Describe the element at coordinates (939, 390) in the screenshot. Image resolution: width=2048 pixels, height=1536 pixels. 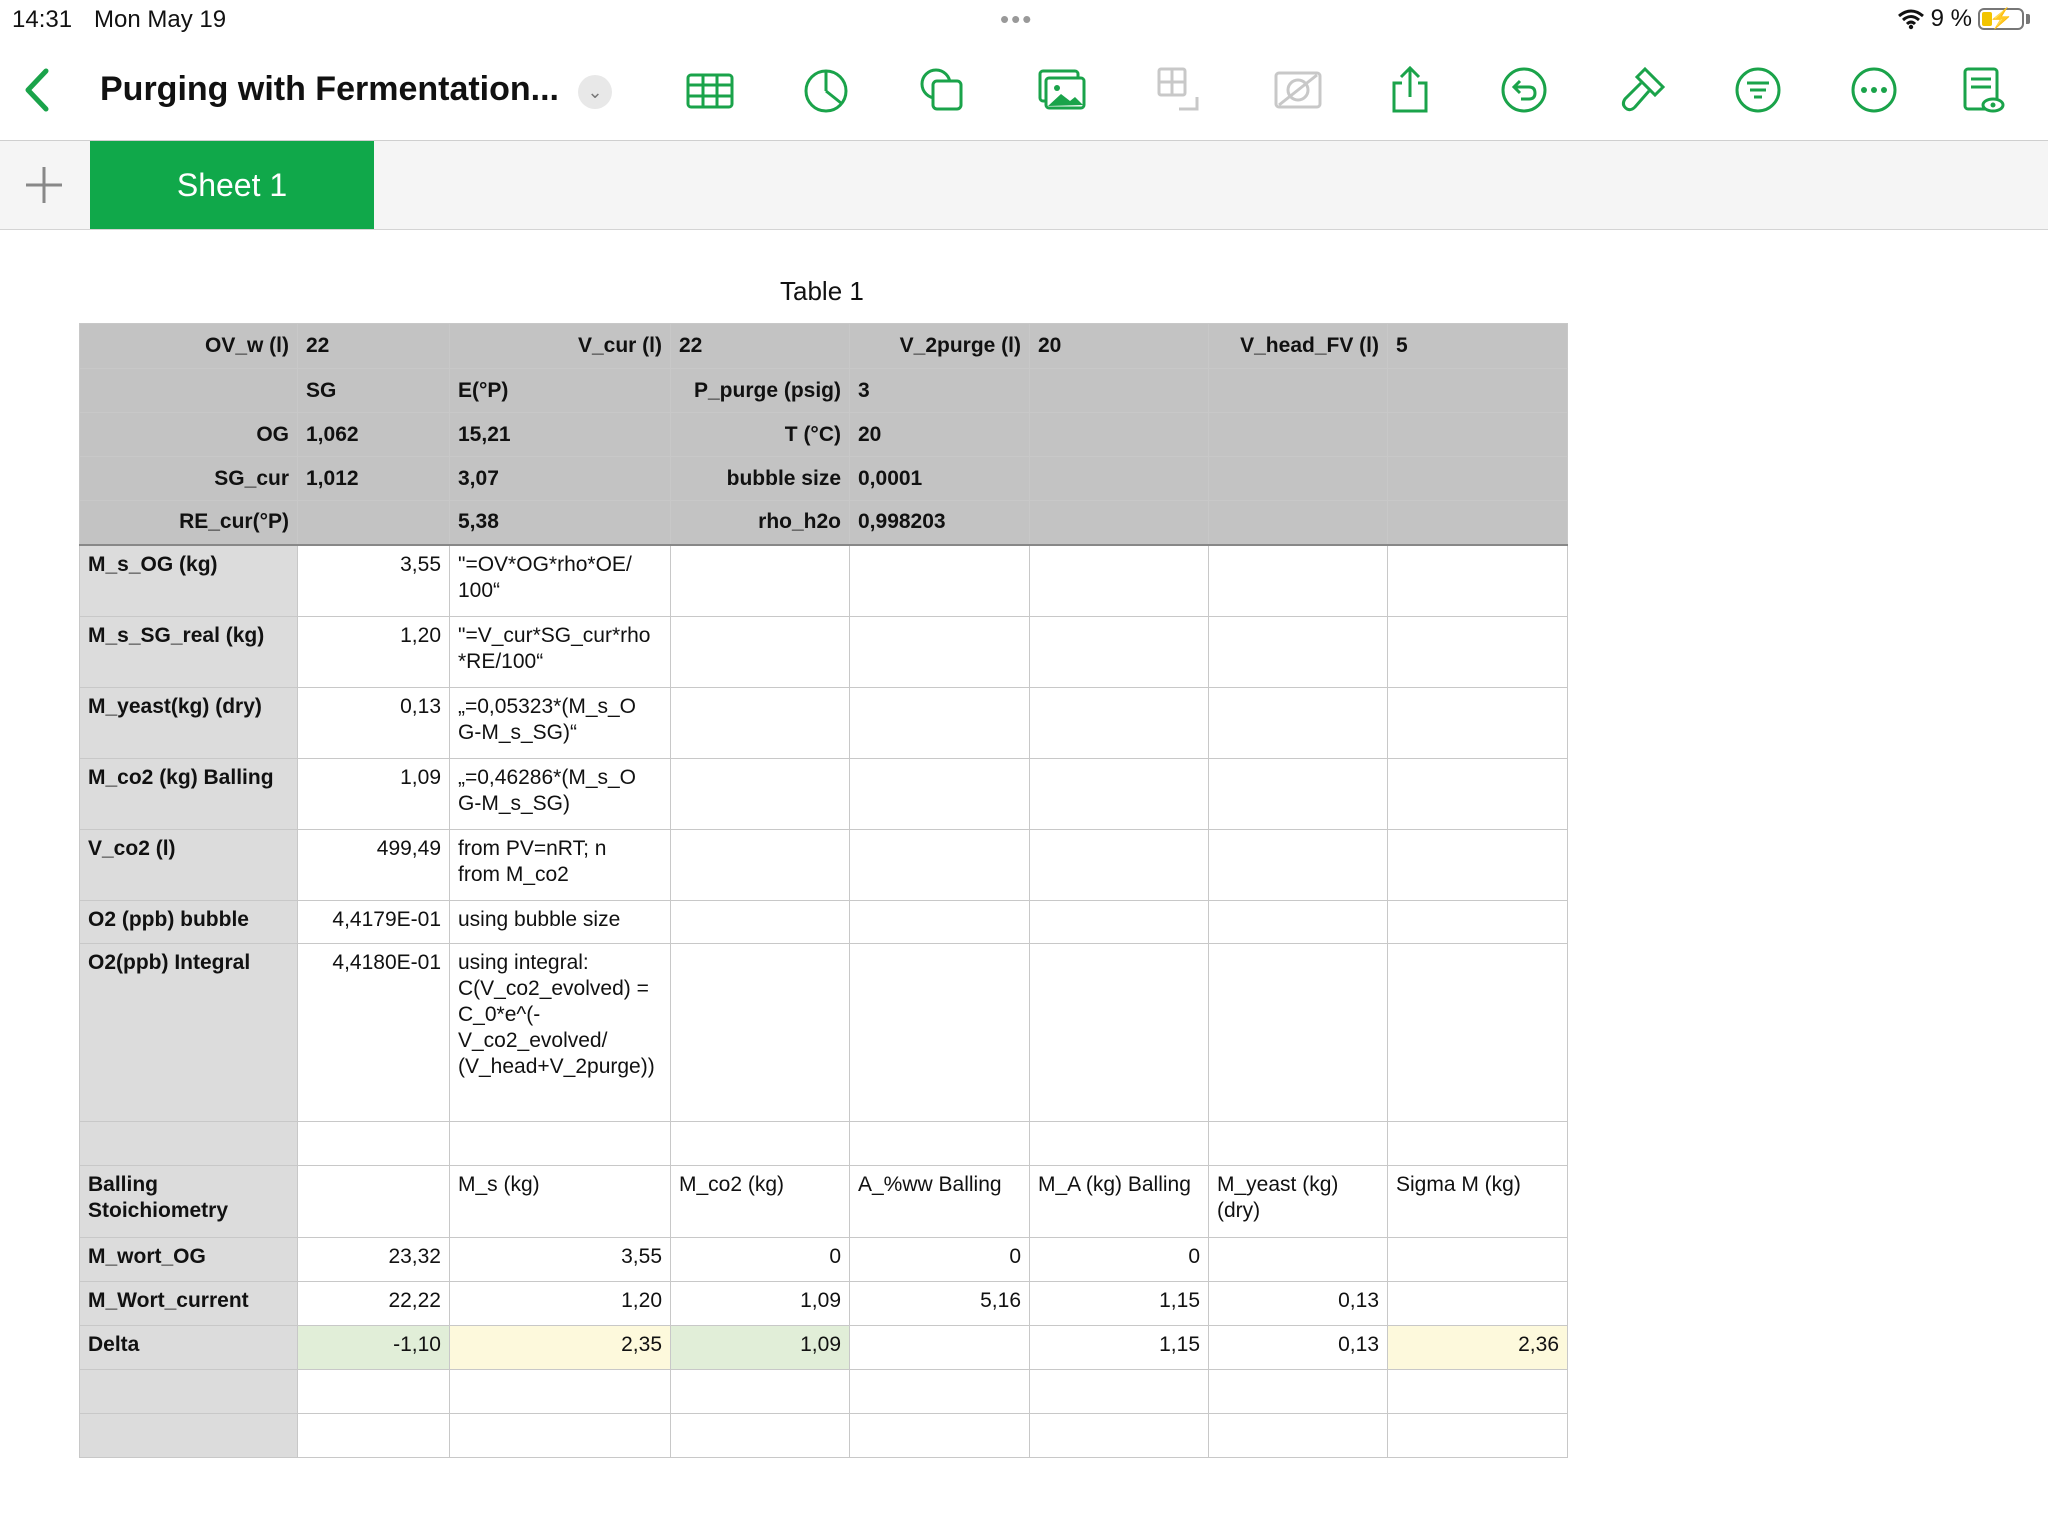
I see `table-cell: 3` at that location.